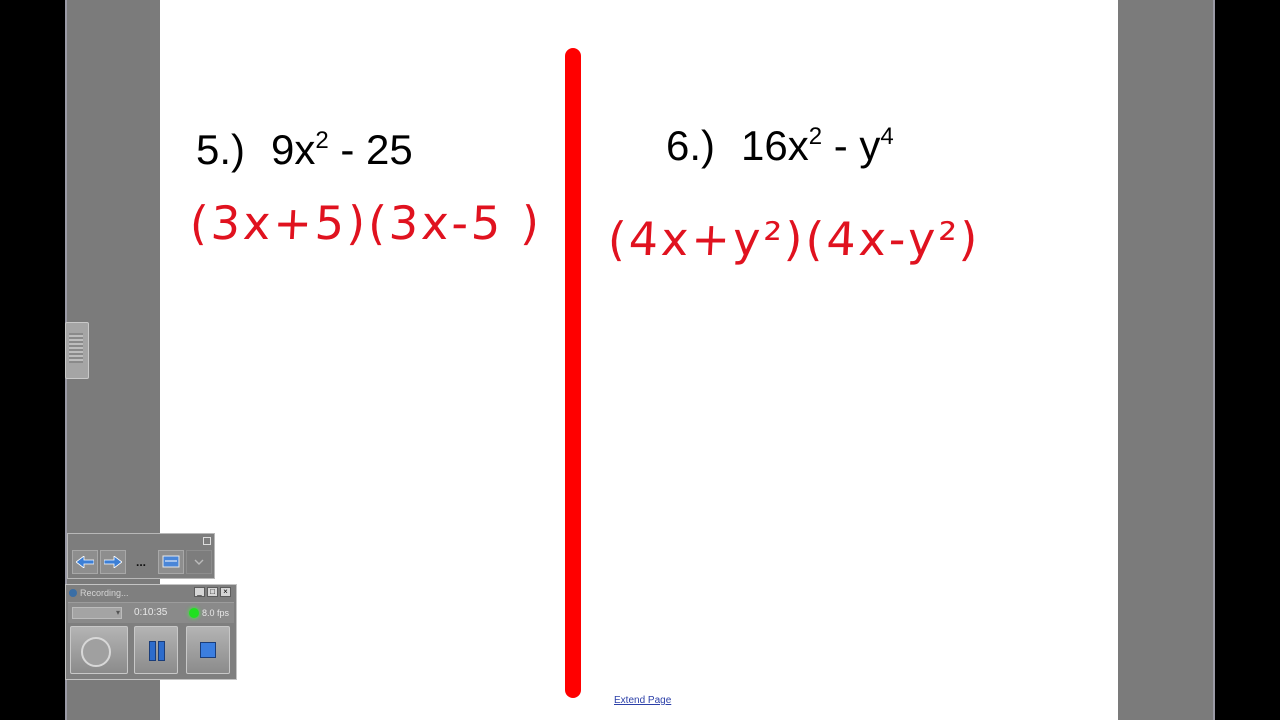 This screenshot has height=720, width=1280. I want to click on chevron-down-icon: ▾, so click(117, 612).